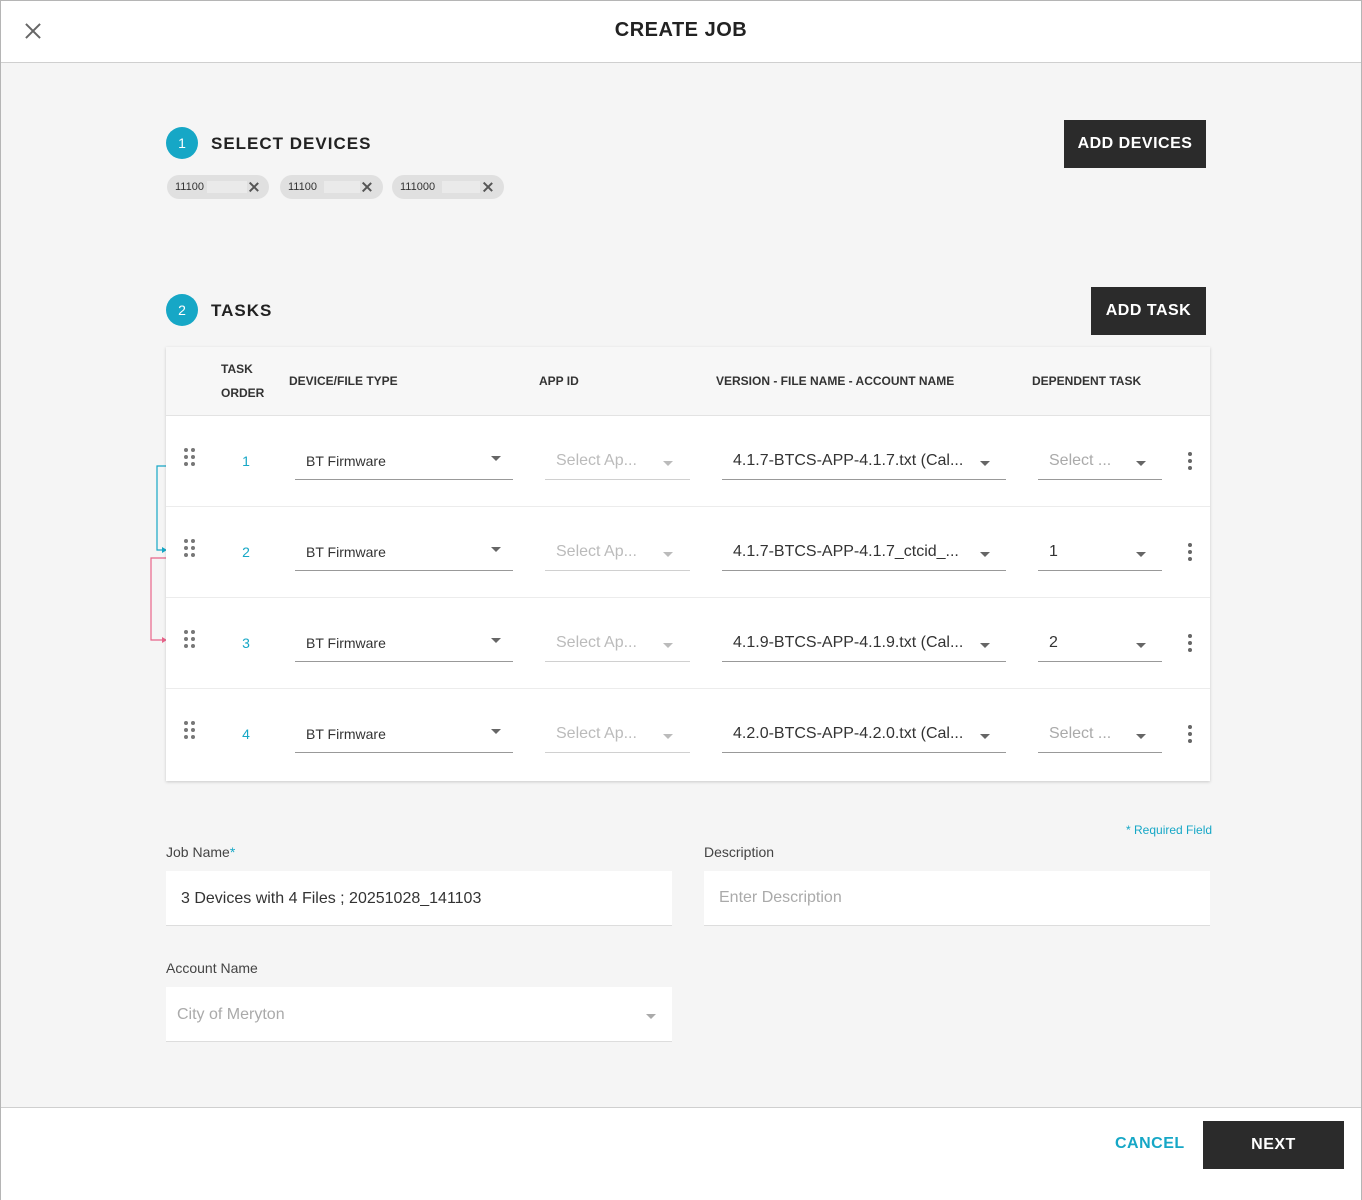  I want to click on dependent-task-select: 1, so click(1100, 550).